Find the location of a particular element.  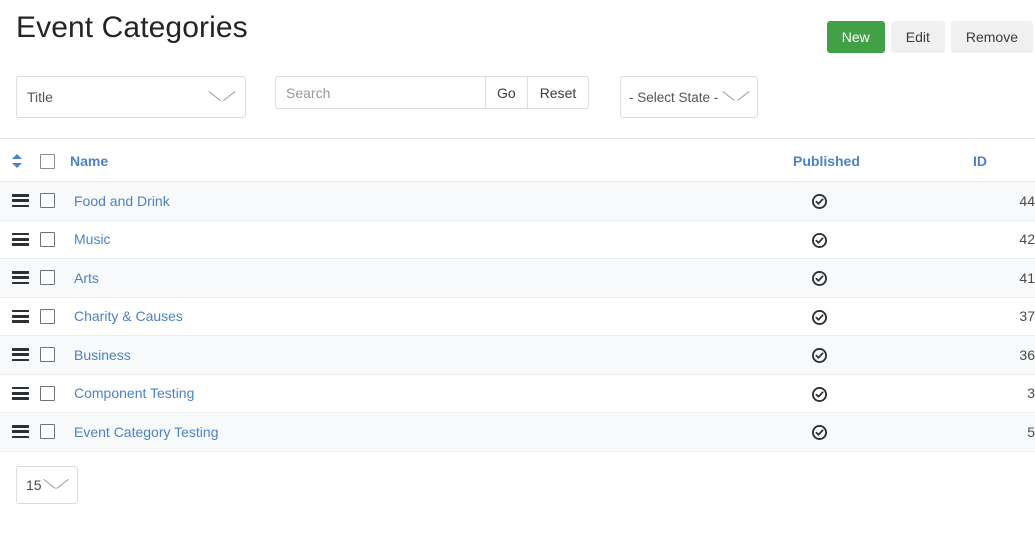

sort-ordering-icon is located at coordinates (17, 161).